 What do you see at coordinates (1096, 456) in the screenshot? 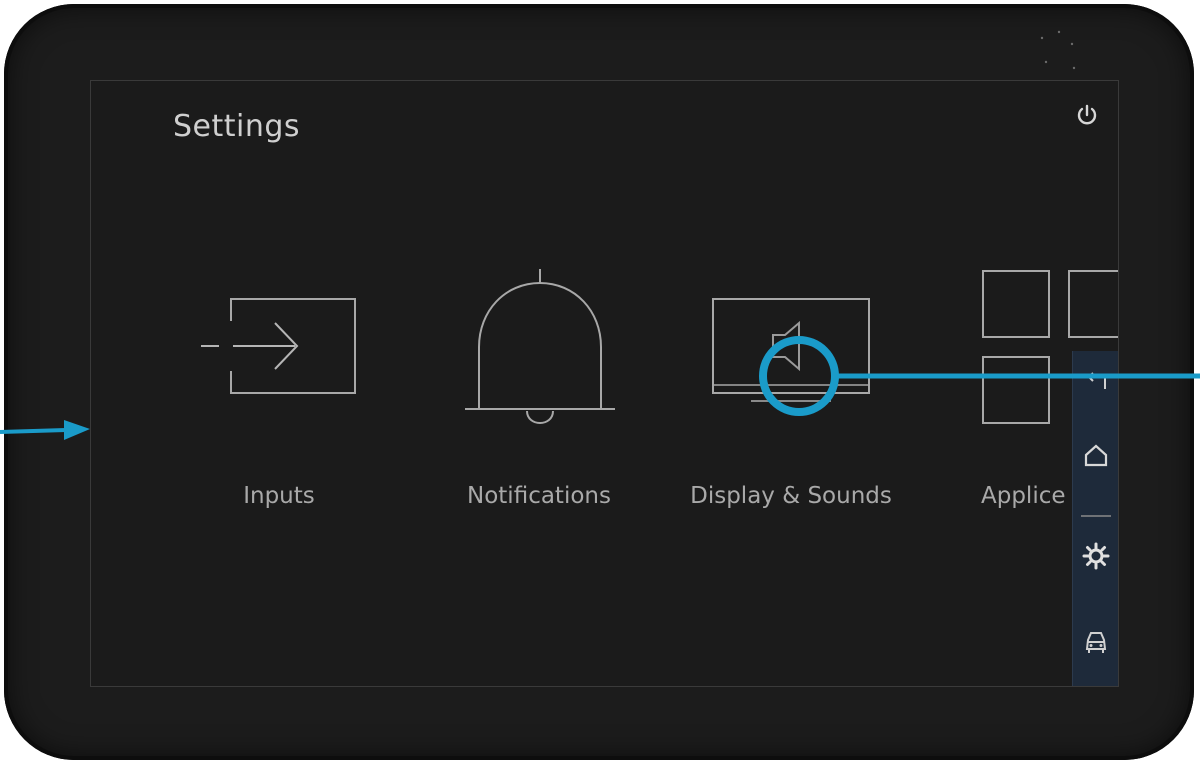
I see `home-icon` at bounding box center [1096, 456].